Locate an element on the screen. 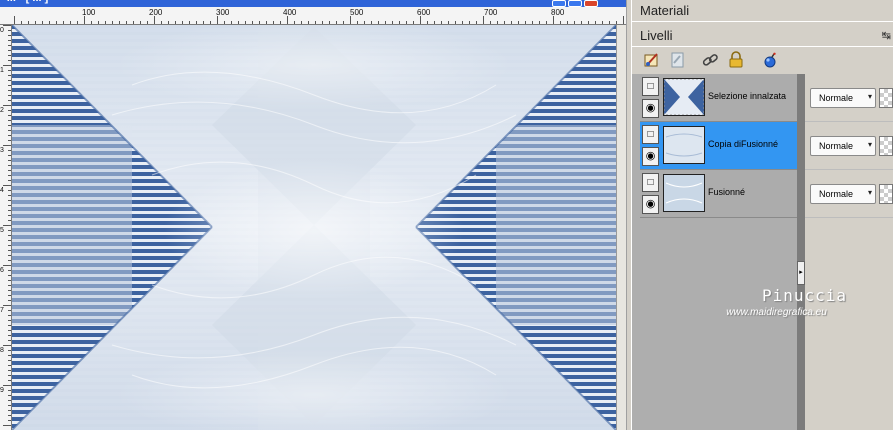 This screenshot has width=893, height=430. ruler-label: 300 is located at coordinates (223, 12).